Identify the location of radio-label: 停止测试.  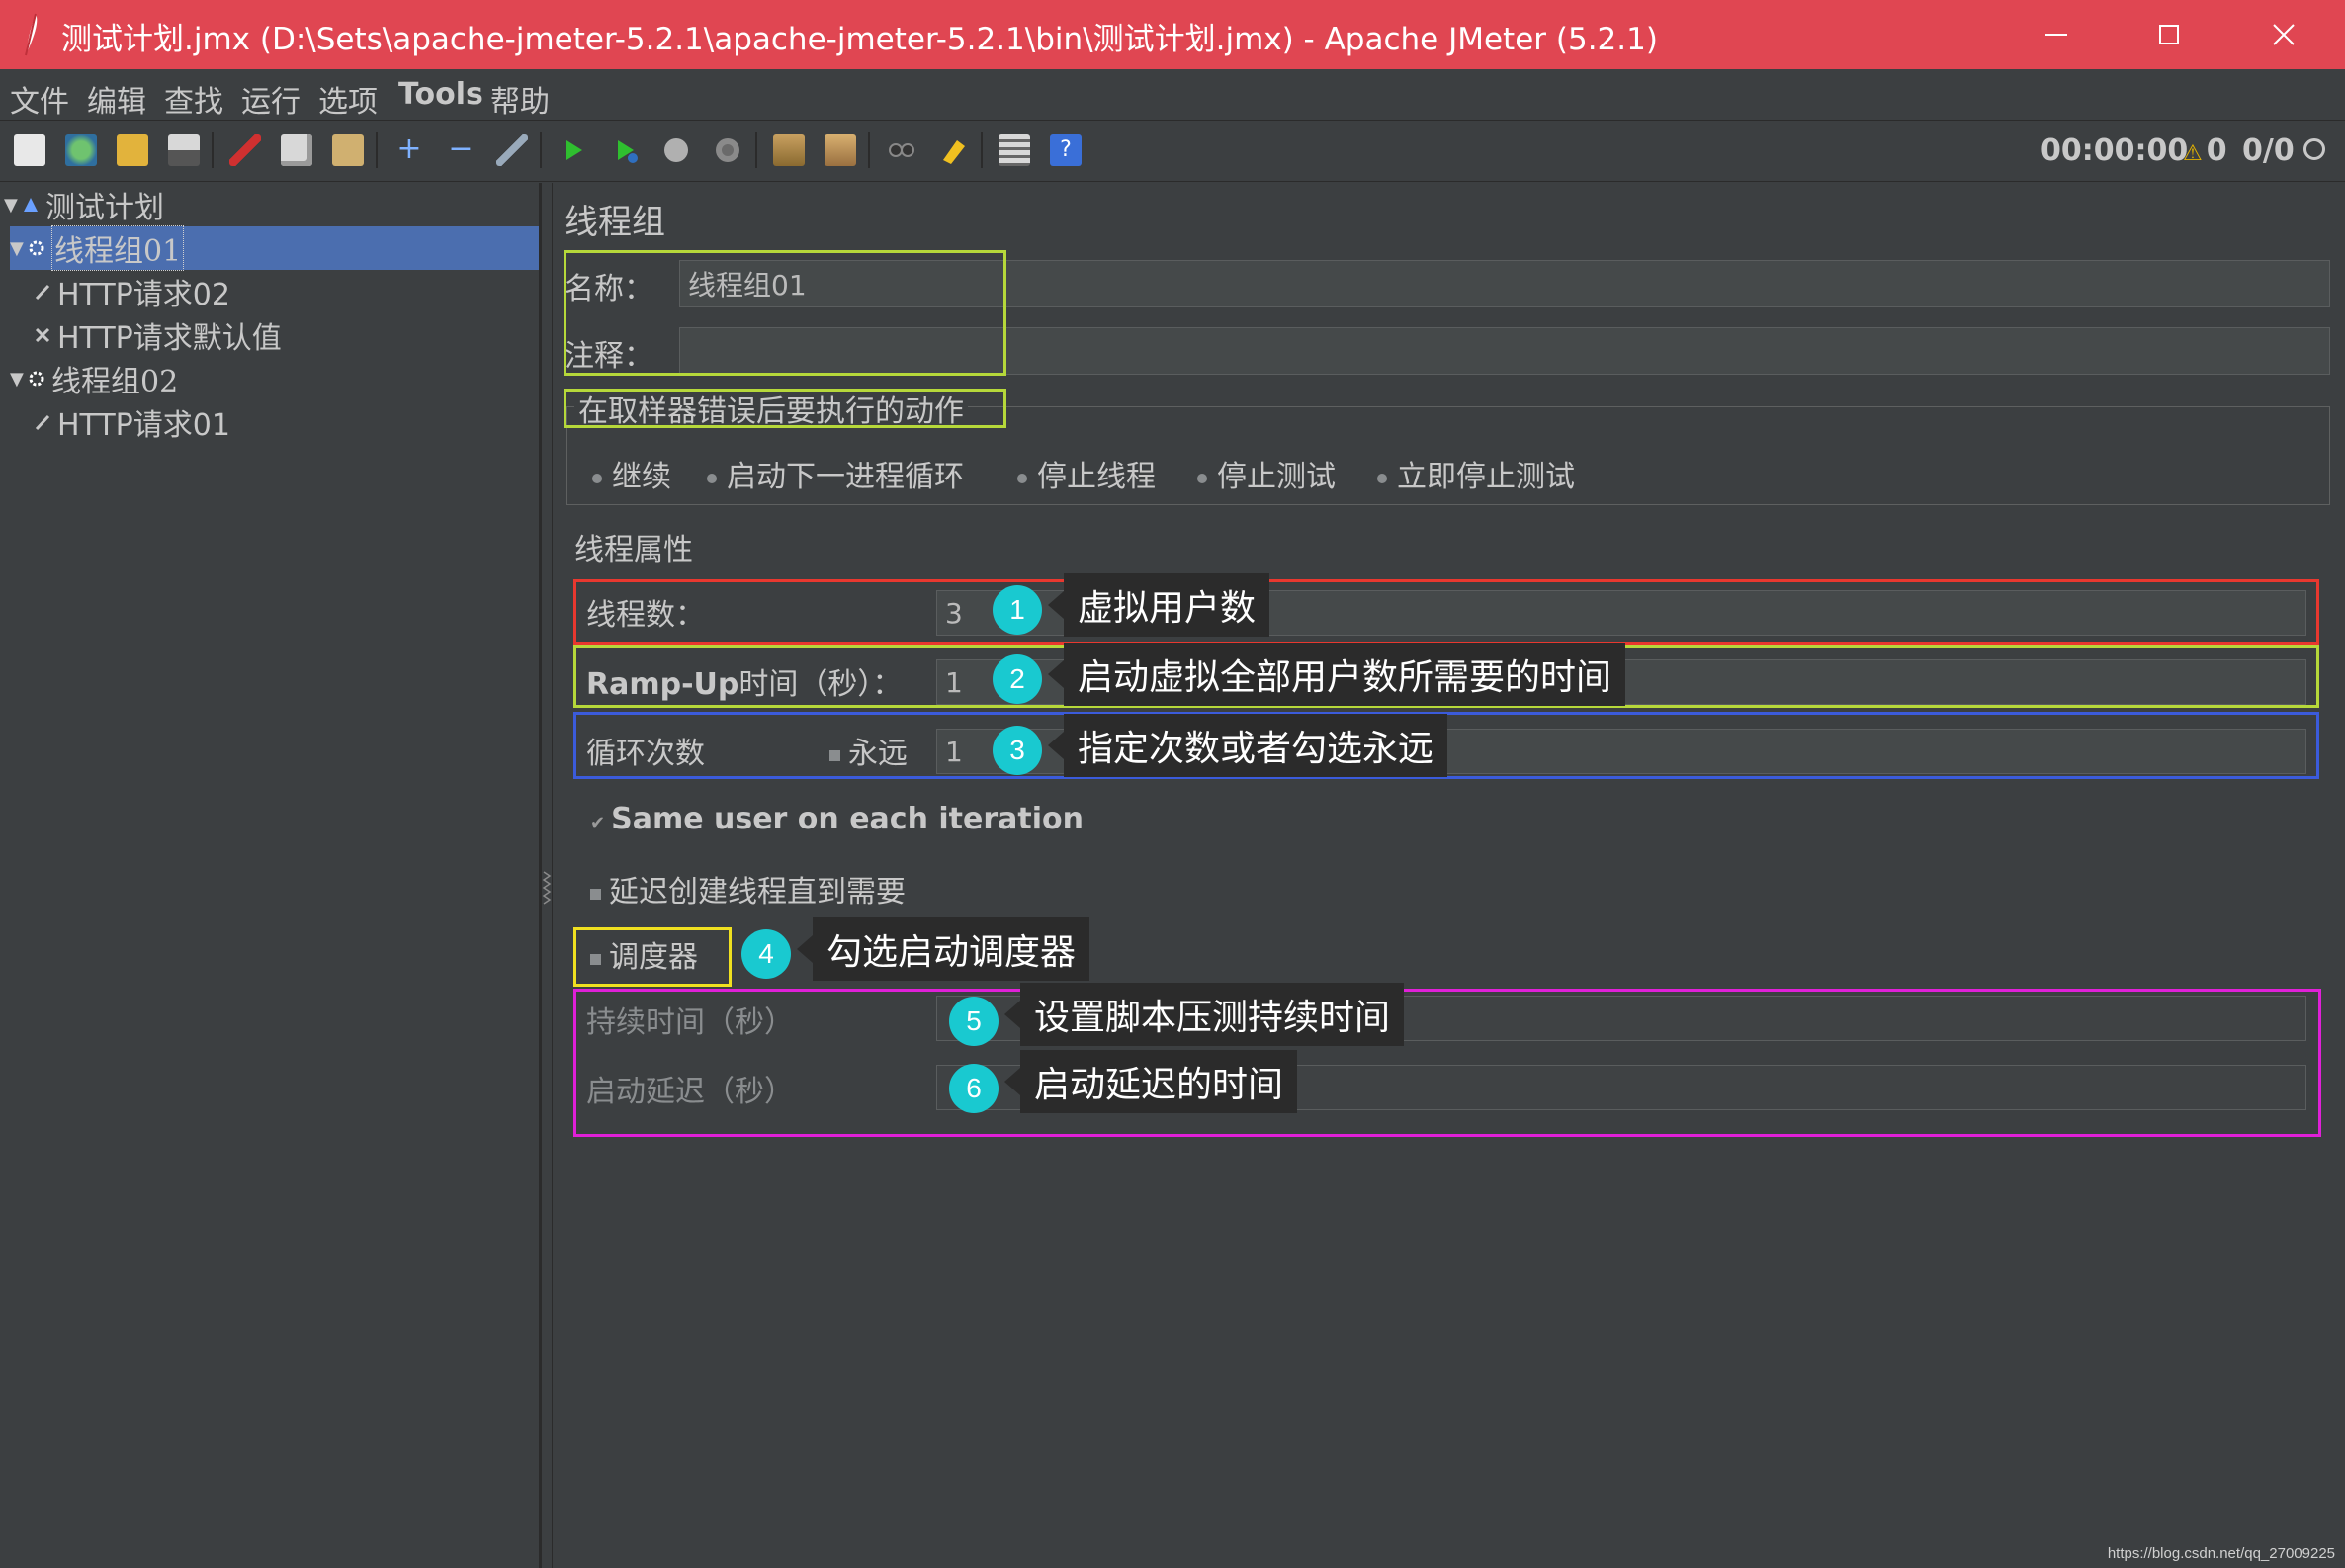
(1276, 477).